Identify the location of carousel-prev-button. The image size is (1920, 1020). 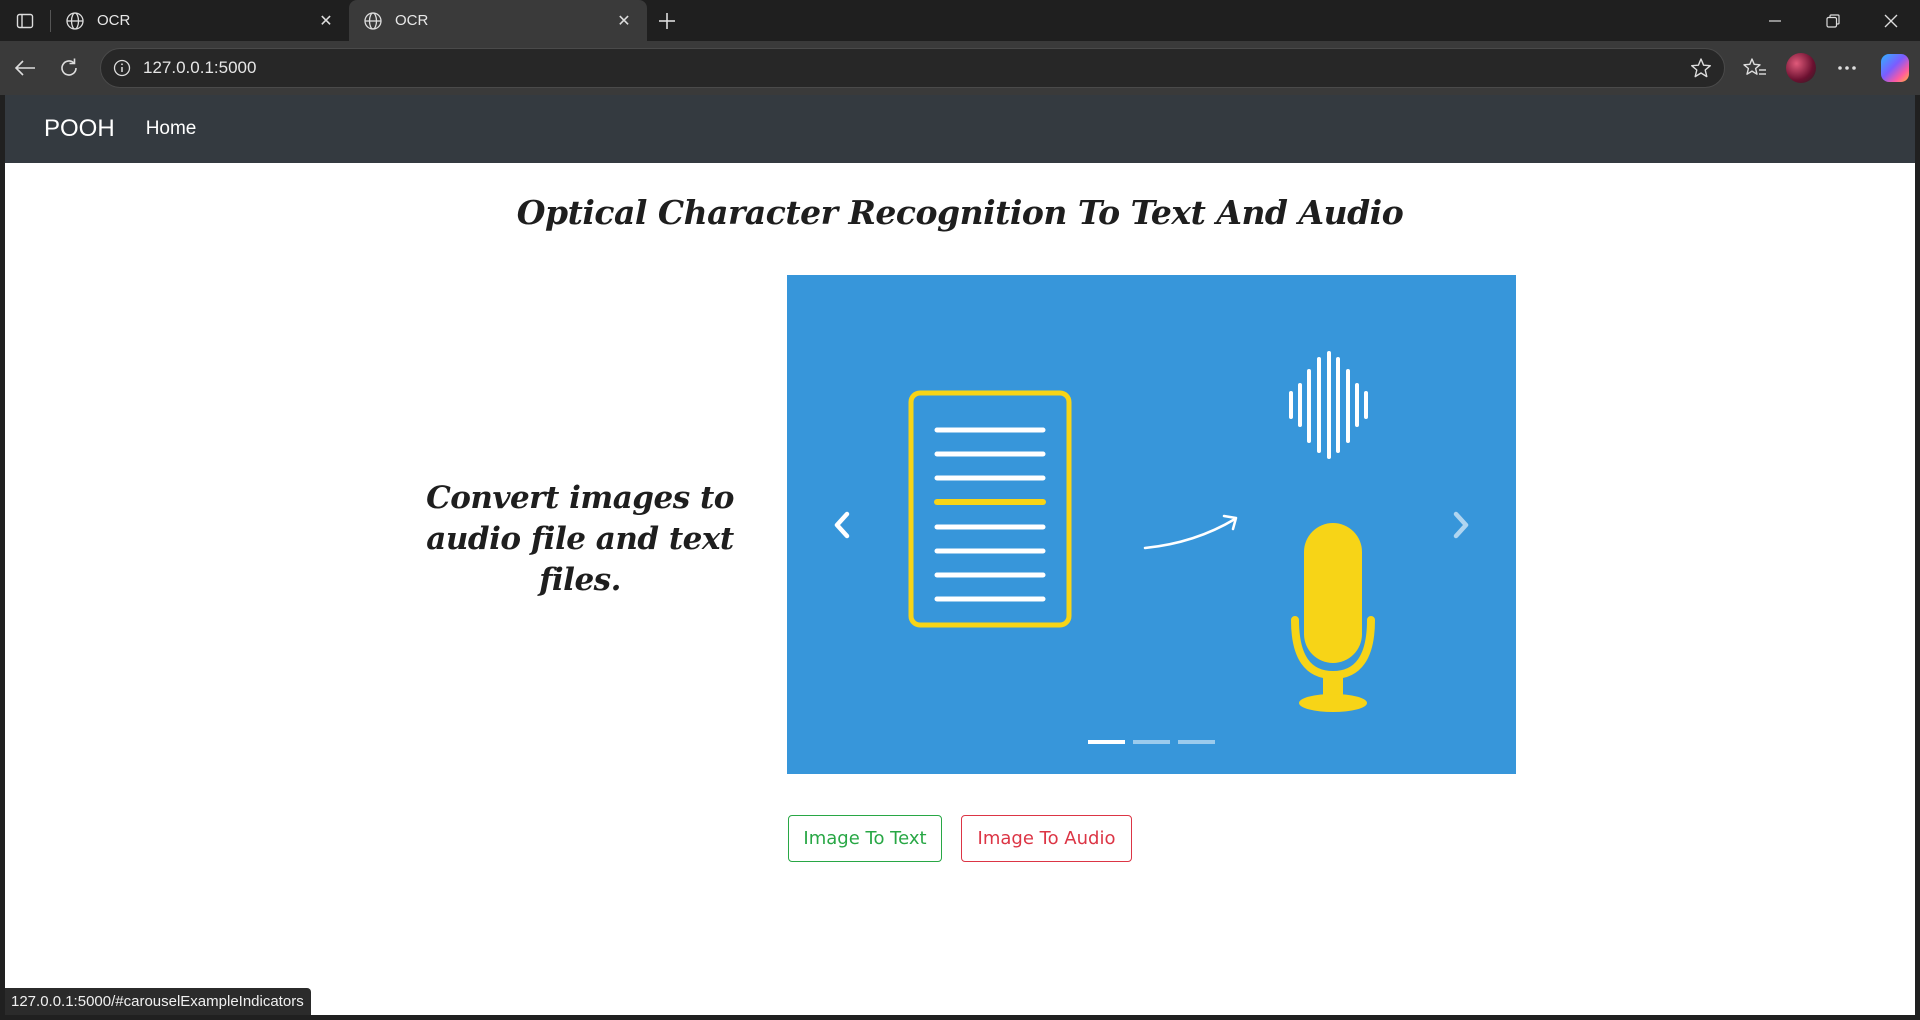
(842, 524).